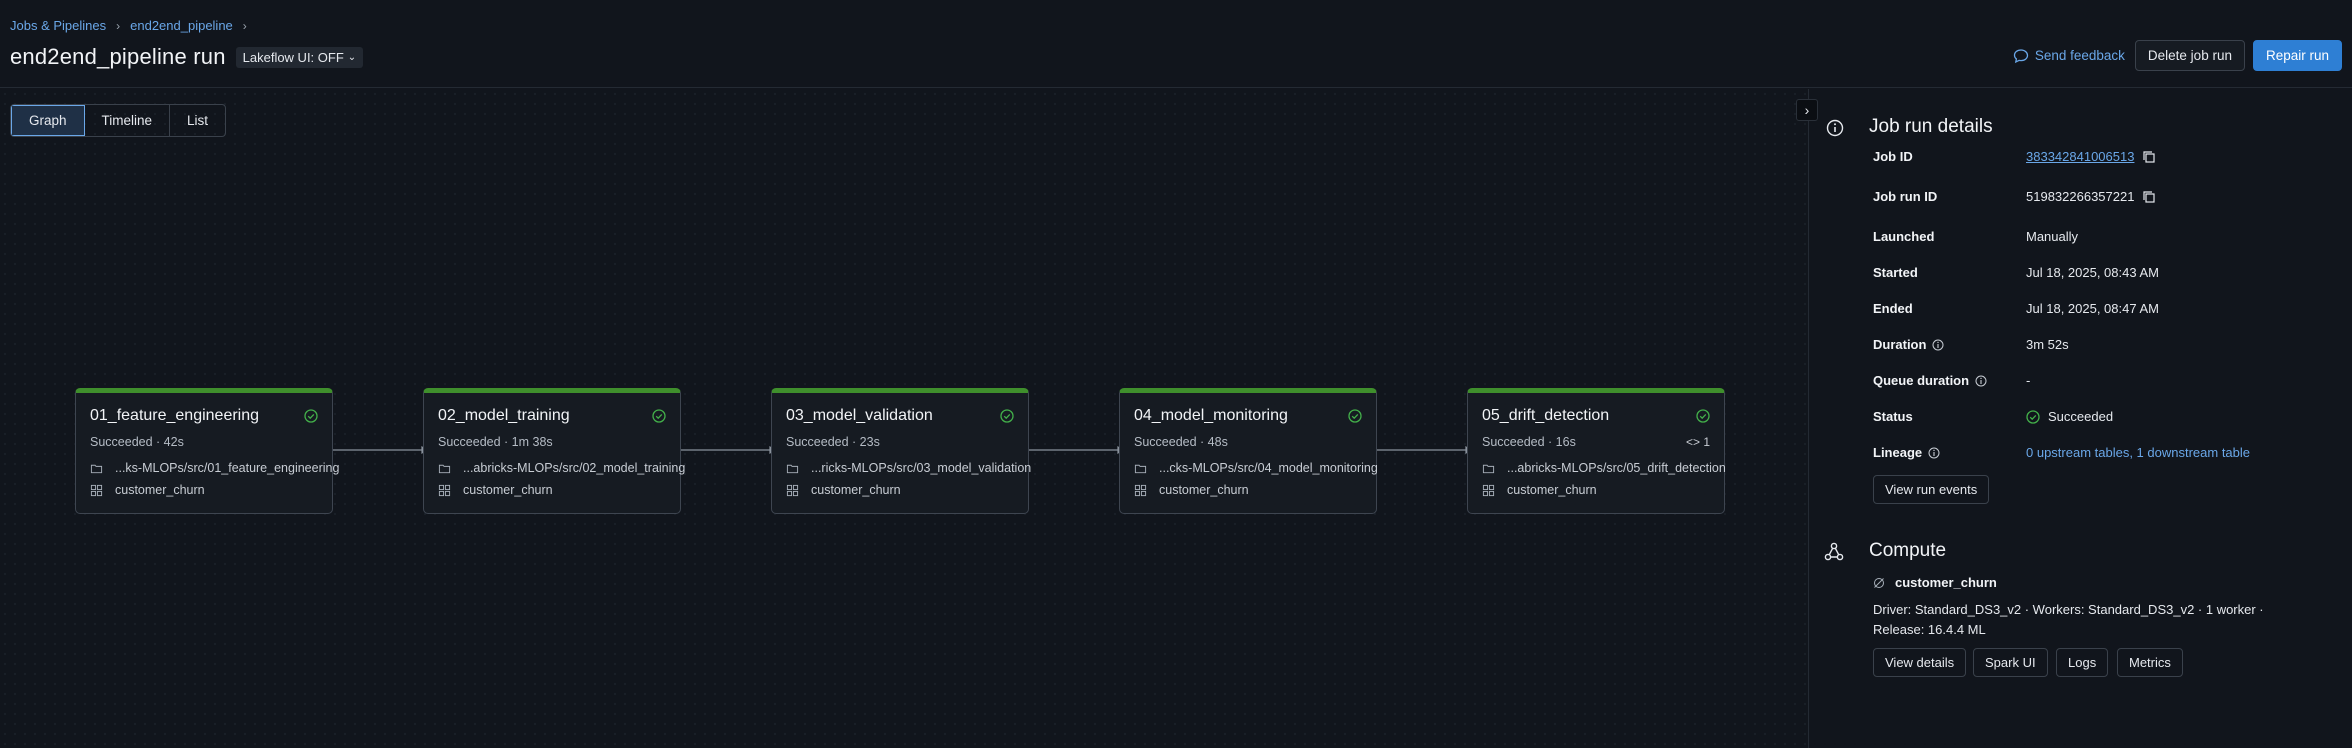 The image size is (2352, 748). I want to click on job-run-details-title: Job run details, so click(1931, 126).